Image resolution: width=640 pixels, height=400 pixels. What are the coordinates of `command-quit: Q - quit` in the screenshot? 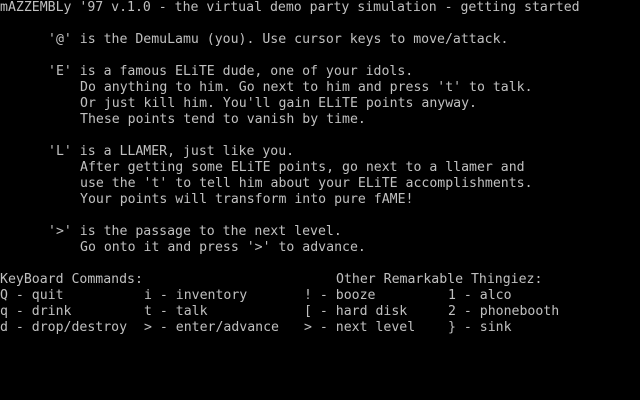 It's located at (32, 295).